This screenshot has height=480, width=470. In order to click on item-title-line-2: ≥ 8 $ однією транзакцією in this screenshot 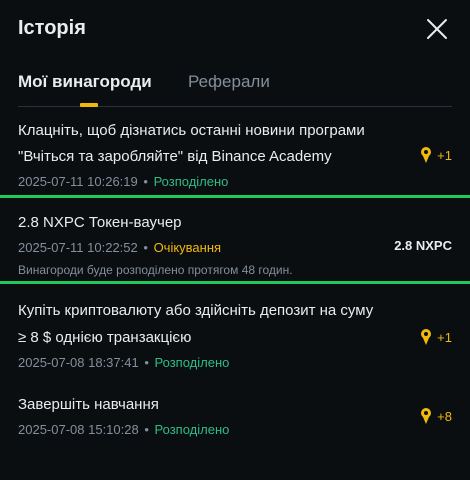, I will do `click(105, 337)`.